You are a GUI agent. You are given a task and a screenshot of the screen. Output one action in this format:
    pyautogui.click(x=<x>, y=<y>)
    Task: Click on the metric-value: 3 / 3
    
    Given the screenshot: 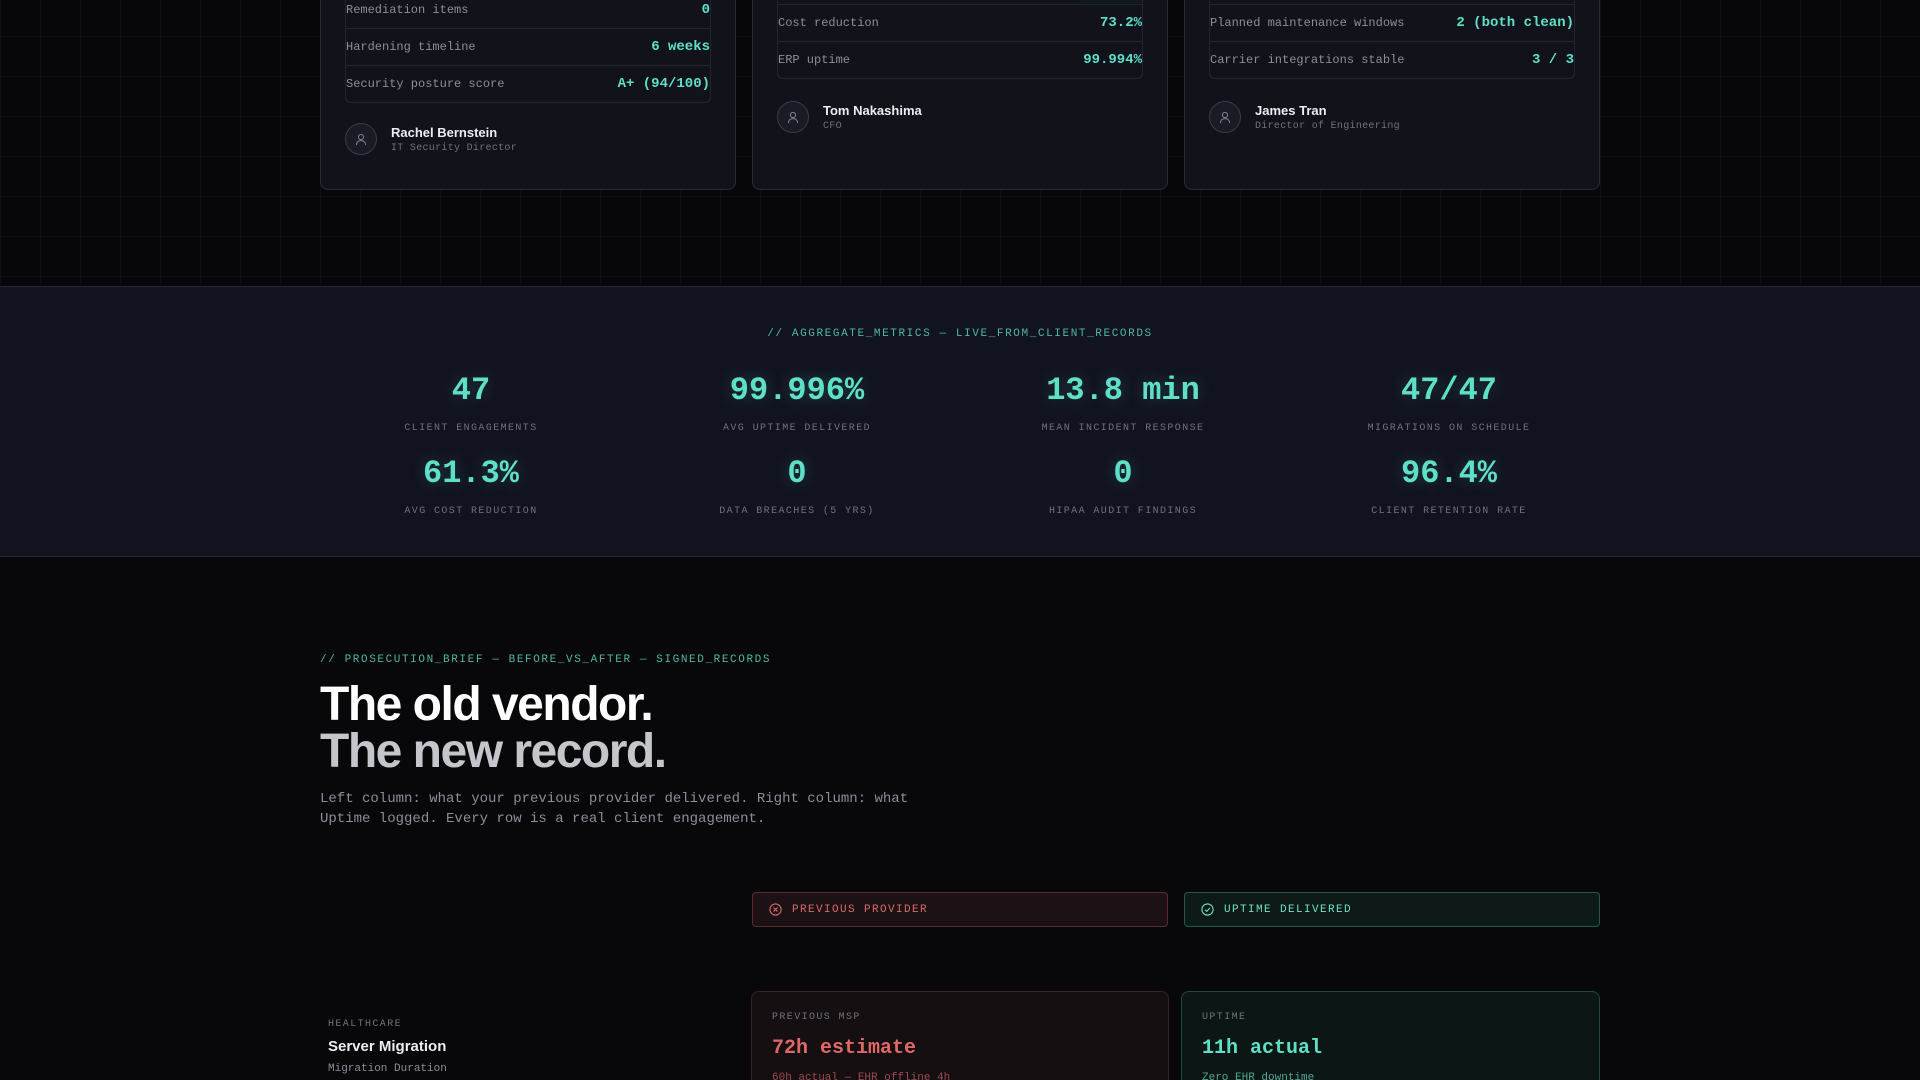 What is the action you would take?
    pyautogui.click(x=1552, y=60)
    